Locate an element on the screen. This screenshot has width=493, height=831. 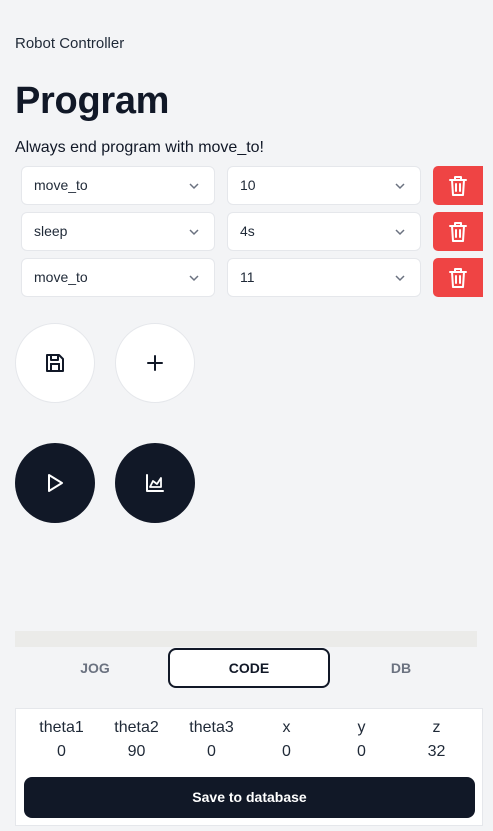
command-value: sleep is located at coordinates (51, 231).